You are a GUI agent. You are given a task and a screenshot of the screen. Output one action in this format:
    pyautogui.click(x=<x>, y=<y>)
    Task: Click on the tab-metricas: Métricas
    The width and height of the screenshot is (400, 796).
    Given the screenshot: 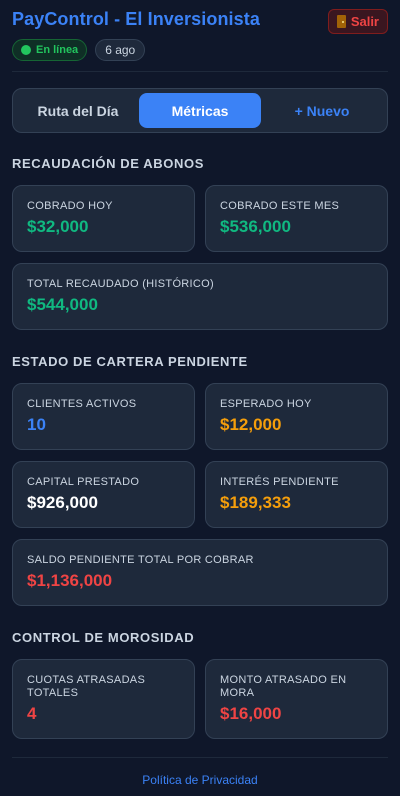 What is the action you would take?
    pyautogui.click(x=200, y=110)
    